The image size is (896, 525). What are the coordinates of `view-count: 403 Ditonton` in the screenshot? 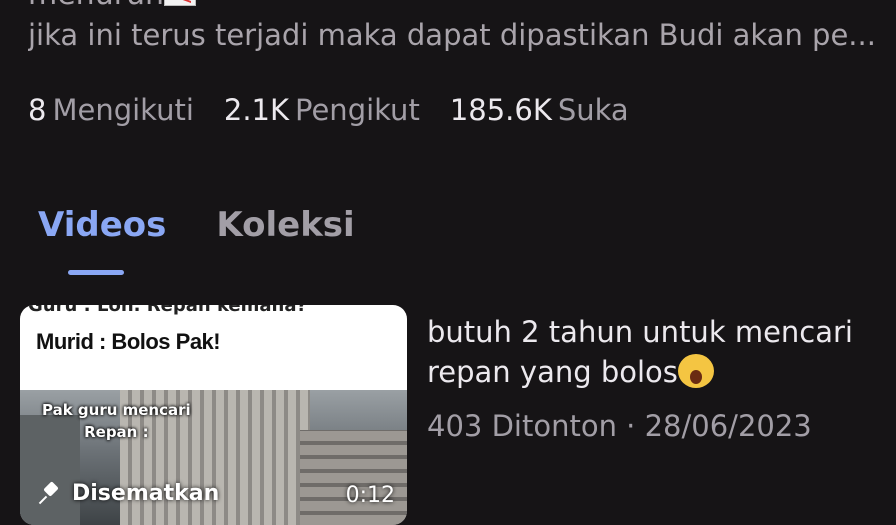 It's located at (522, 426).